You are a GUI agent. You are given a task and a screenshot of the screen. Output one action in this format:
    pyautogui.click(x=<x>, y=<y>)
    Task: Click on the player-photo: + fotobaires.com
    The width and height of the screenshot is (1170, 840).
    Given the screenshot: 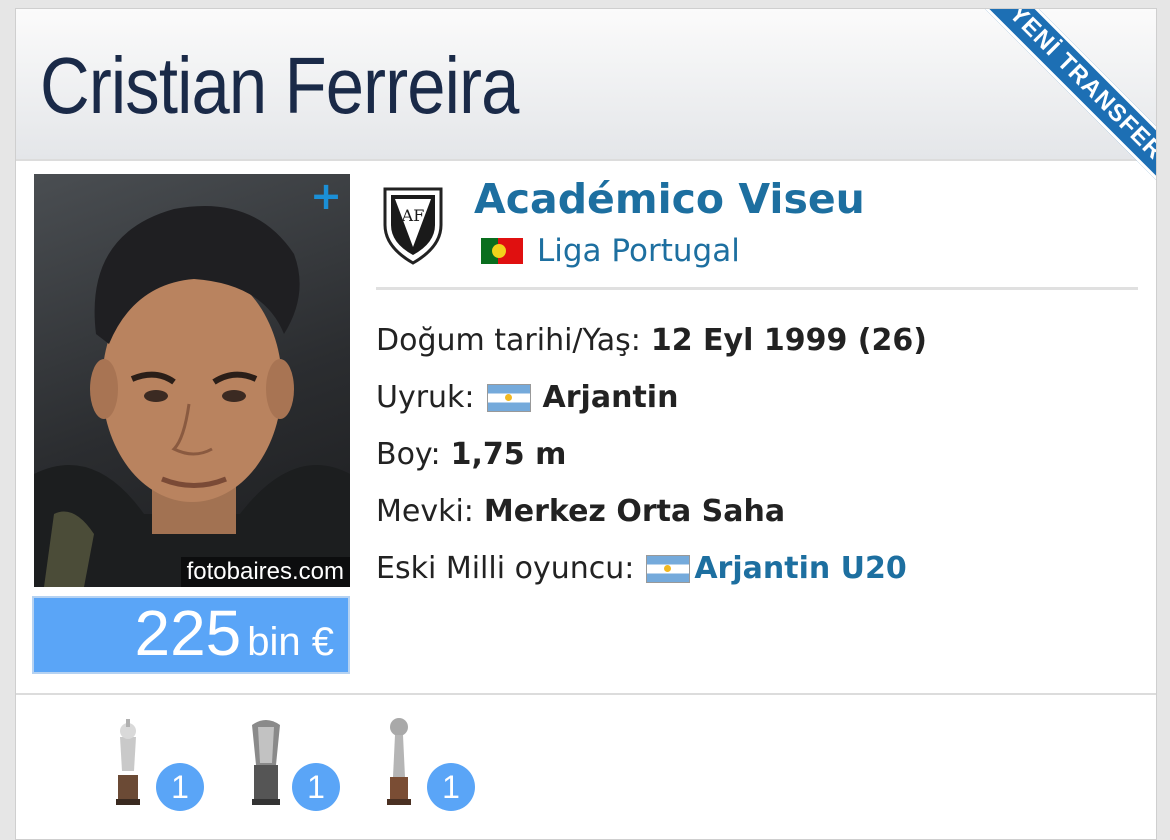 What is the action you would take?
    pyautogui.click(x=192, y=380)
    